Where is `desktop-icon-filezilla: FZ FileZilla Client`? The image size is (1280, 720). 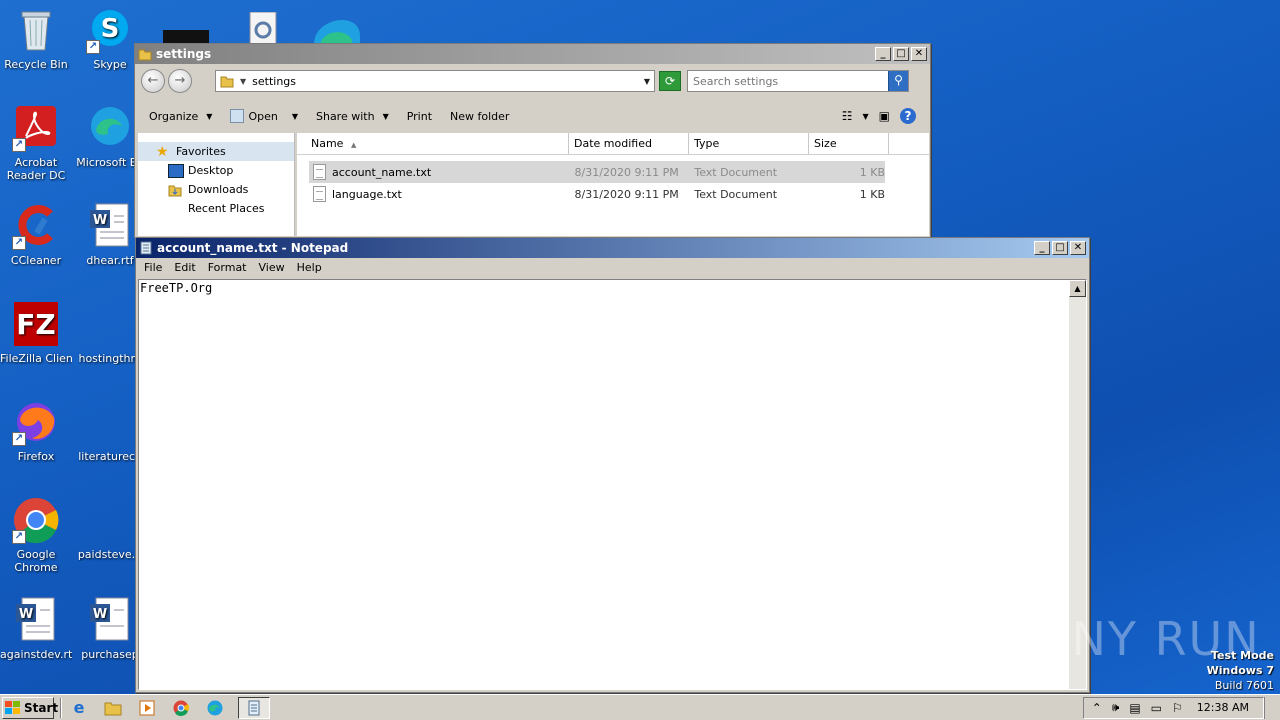
desktop-icon-filezilla: FZ FileZilla Client is located at coordinates (36, 332).